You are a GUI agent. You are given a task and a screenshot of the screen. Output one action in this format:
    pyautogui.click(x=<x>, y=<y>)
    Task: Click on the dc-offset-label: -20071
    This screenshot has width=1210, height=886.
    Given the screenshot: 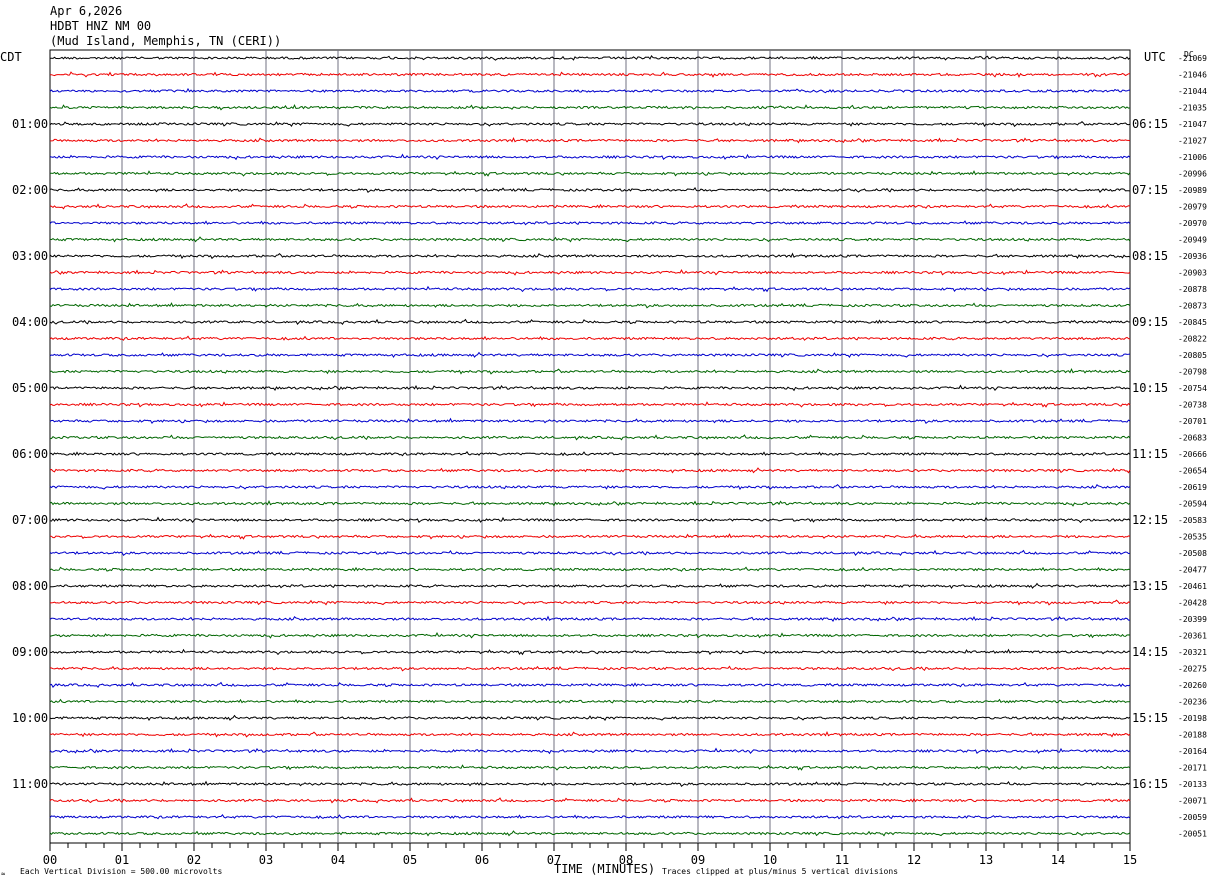 What is the action you would take?
    pyautogui.click(x=1192, y=801)
    